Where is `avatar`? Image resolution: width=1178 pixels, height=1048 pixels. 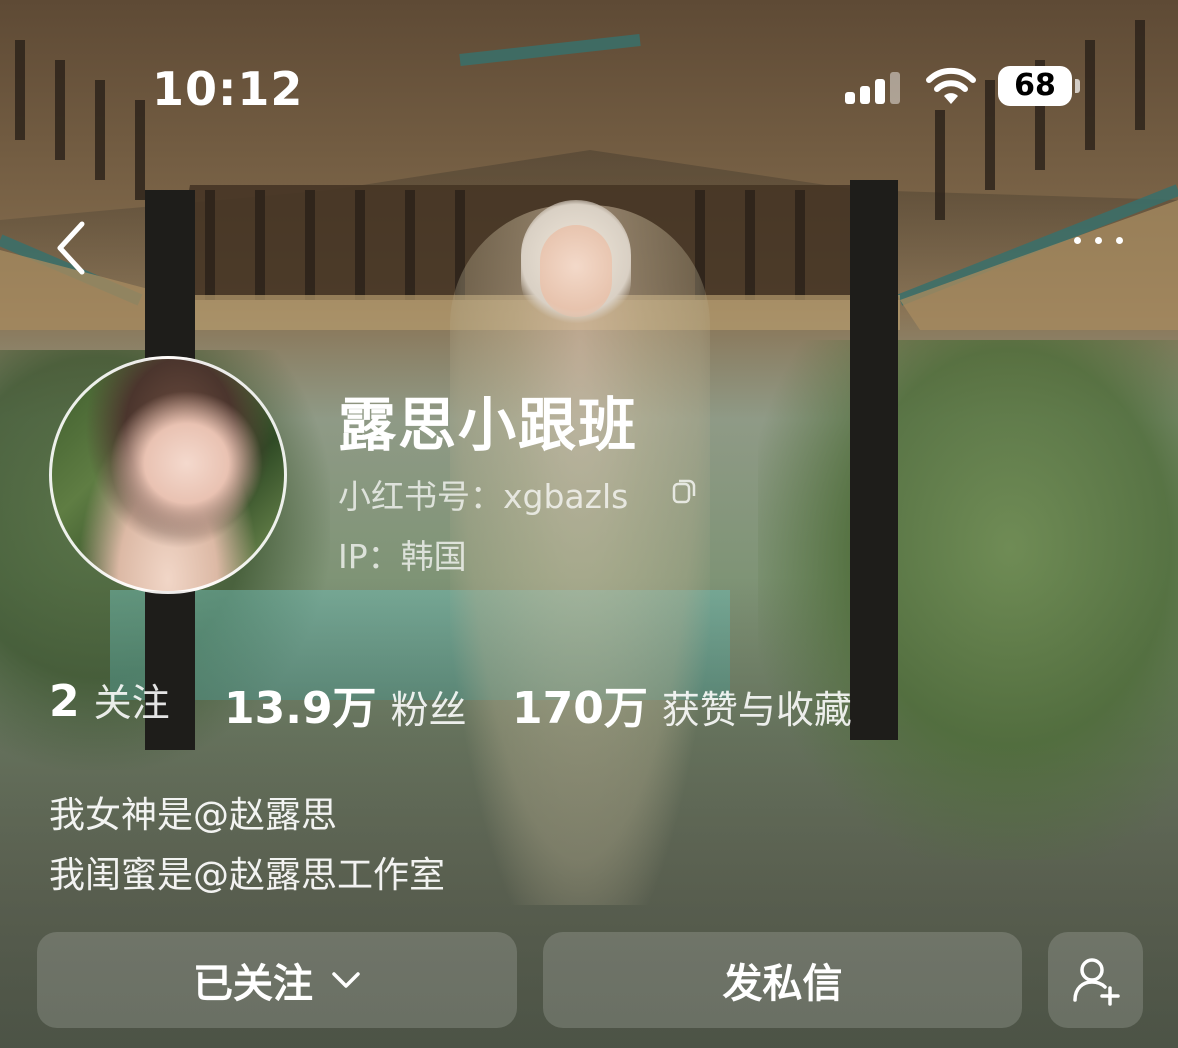 avatar is located at coordinates (168, 475).